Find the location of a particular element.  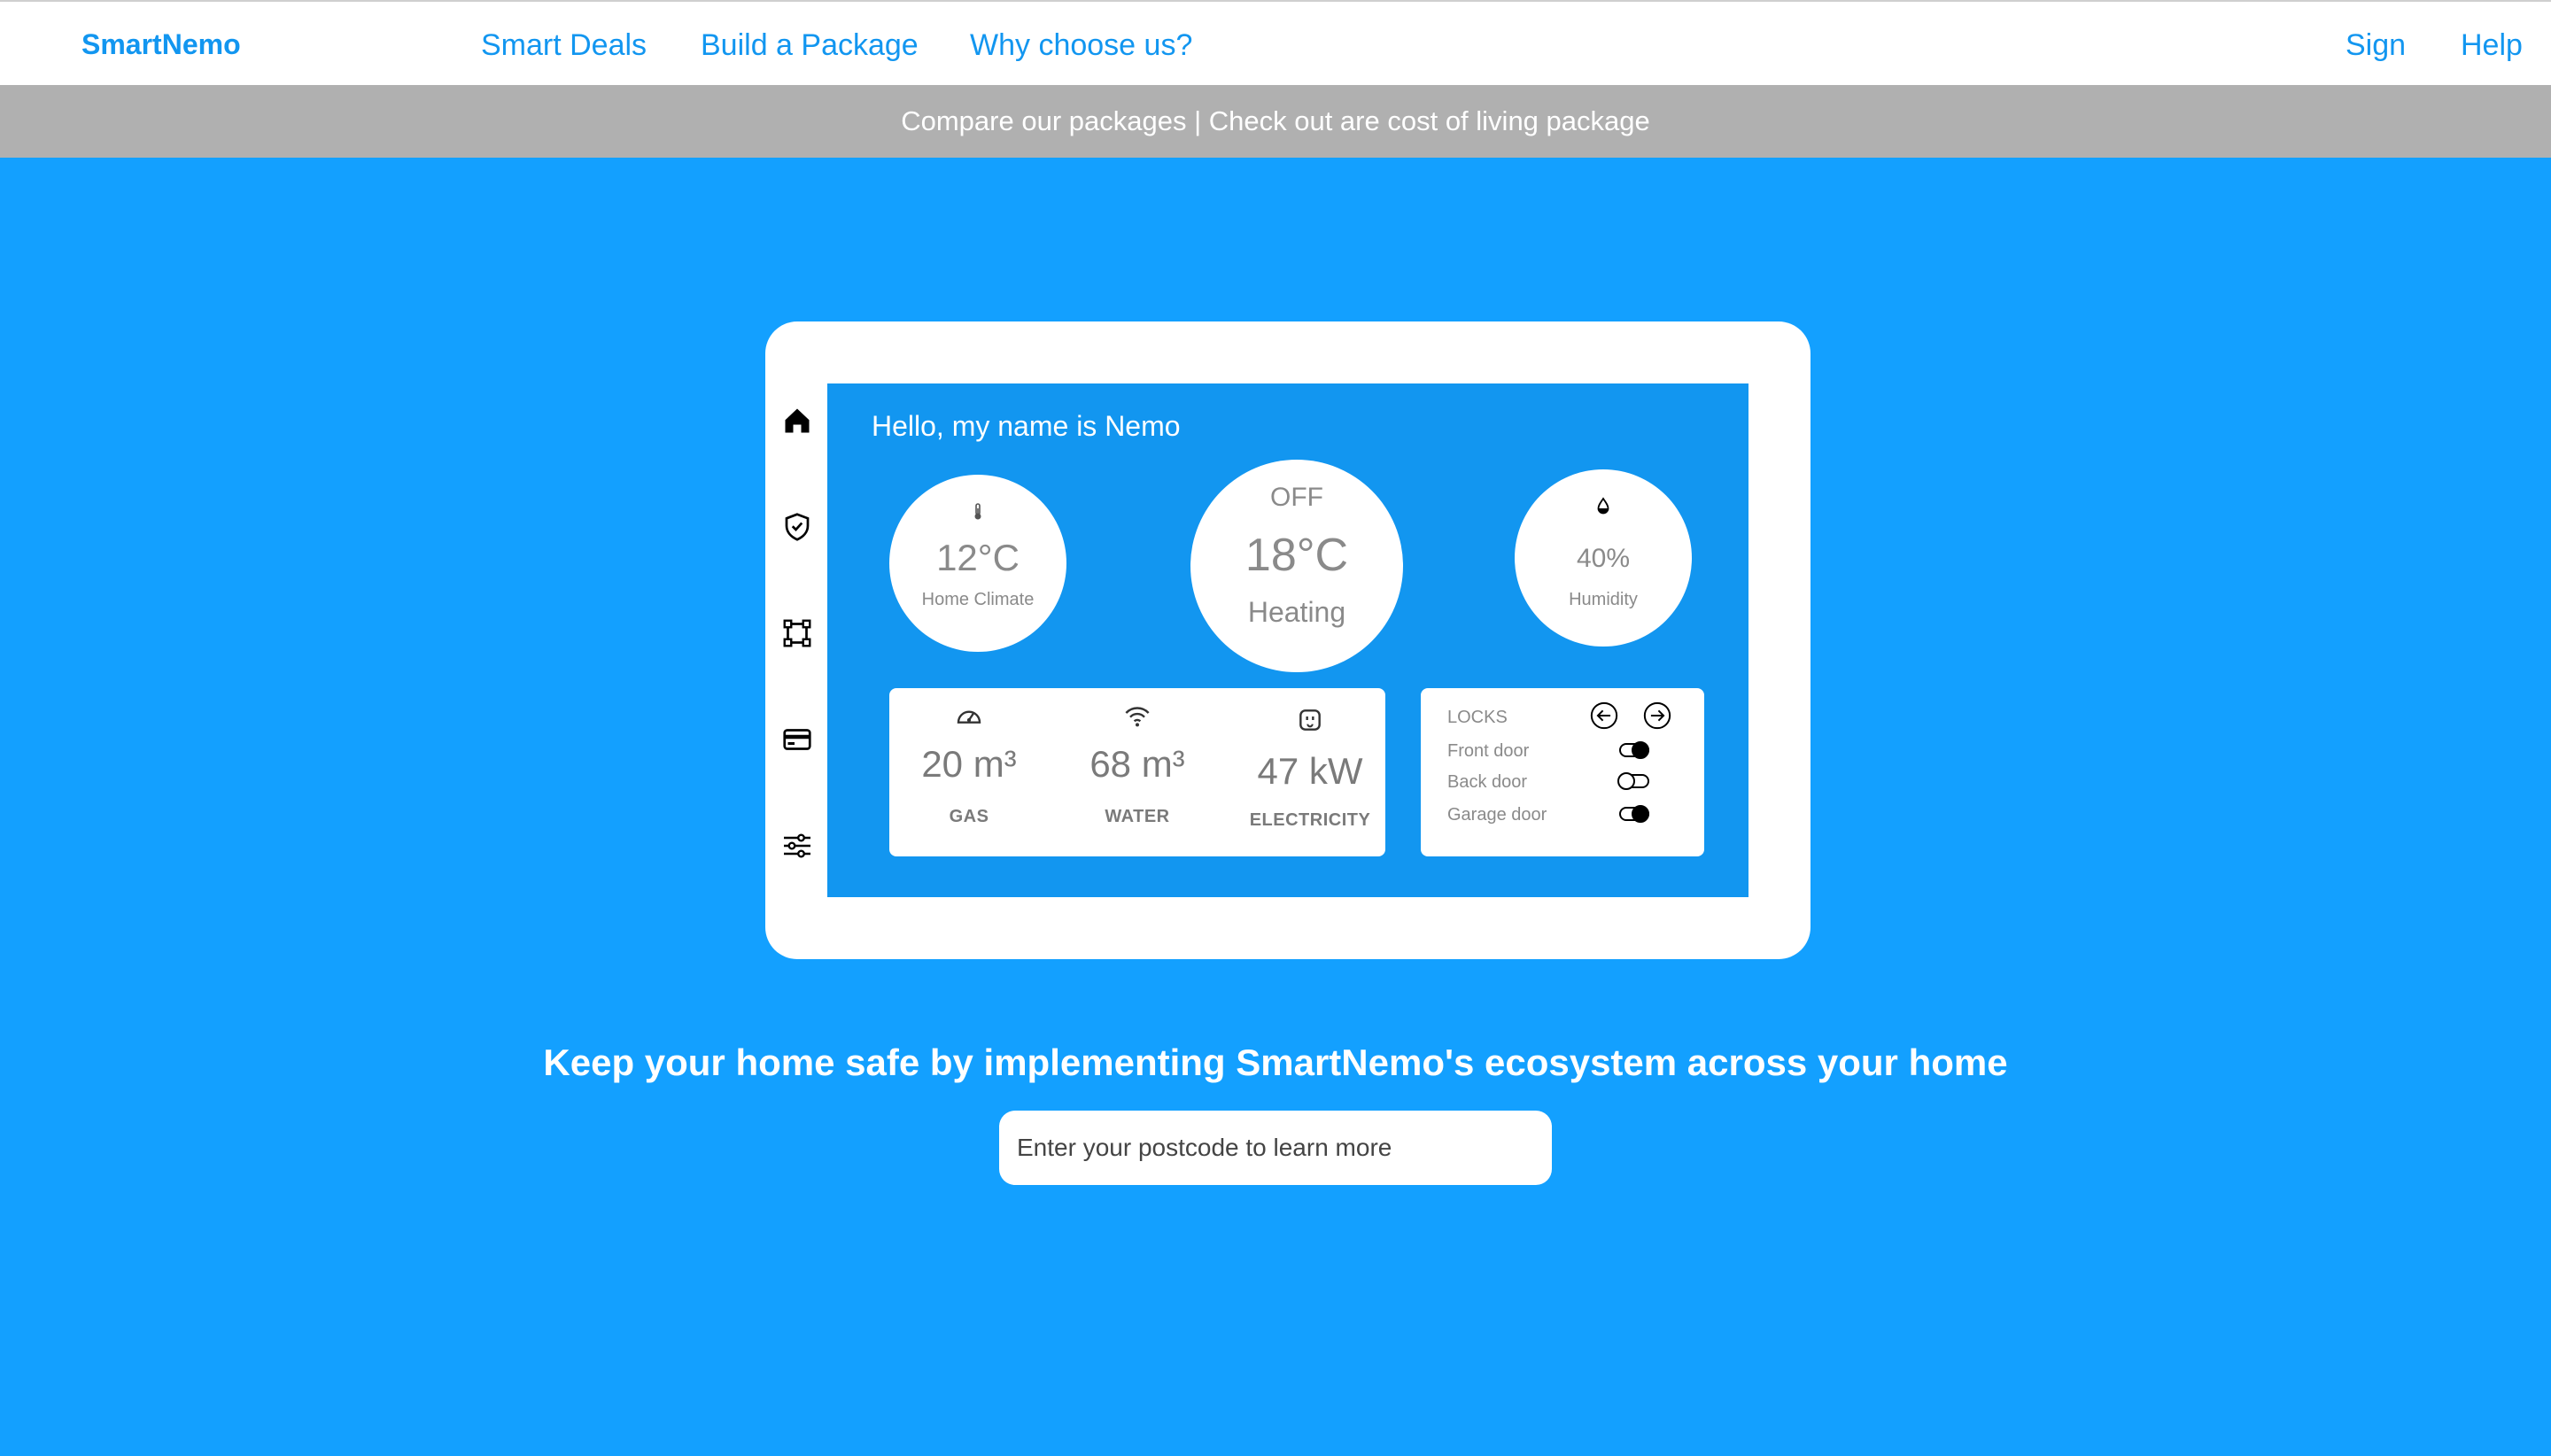

heating-value: 18°C is located at coordinates (1296, 555).